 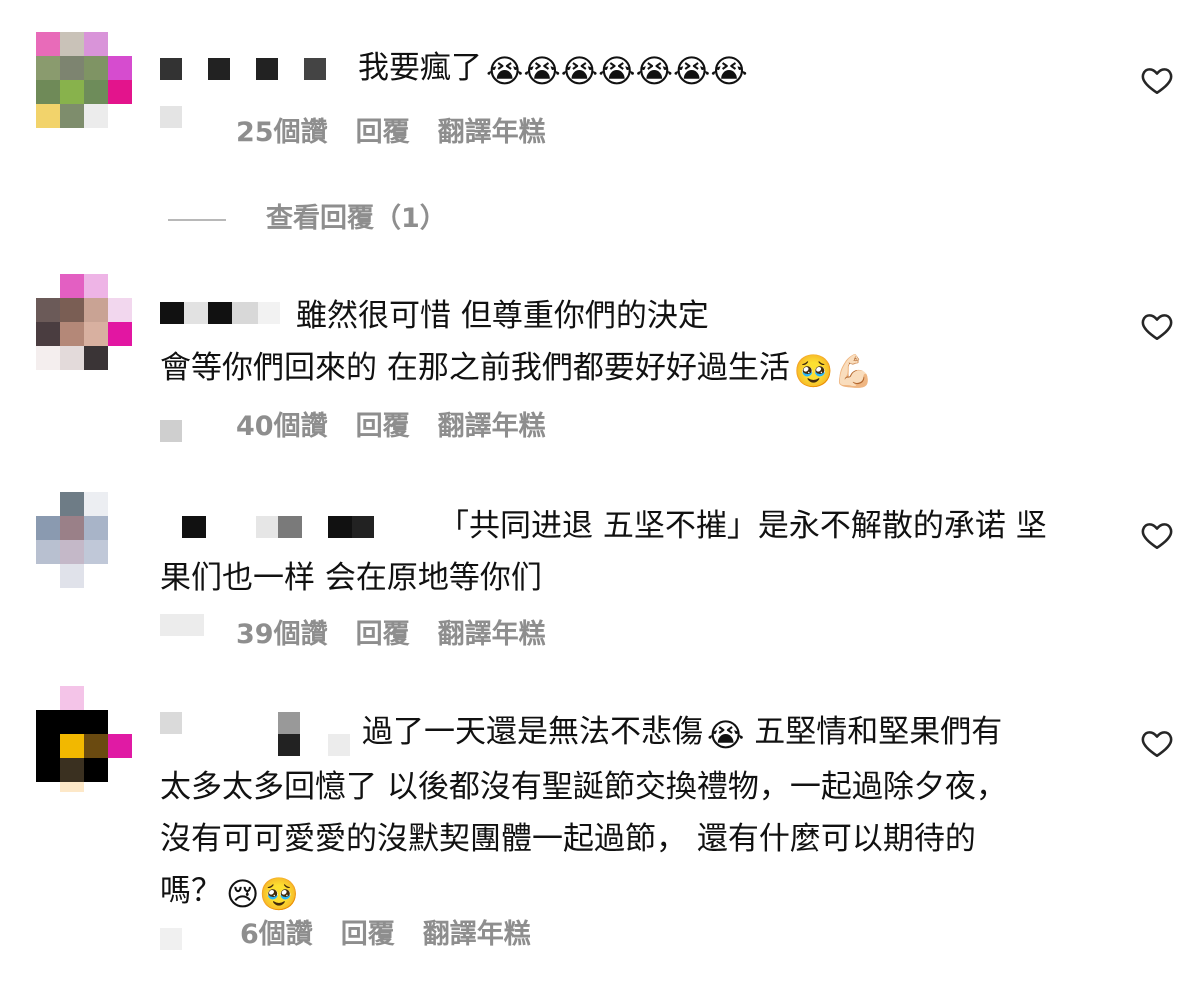 I want to click on comment-text: 雖然很可惜 但尊重你們的決定 會等你們回來的 在那之前我們都要好好過生活 🥹💪🏻, so click(x=640, y=343).